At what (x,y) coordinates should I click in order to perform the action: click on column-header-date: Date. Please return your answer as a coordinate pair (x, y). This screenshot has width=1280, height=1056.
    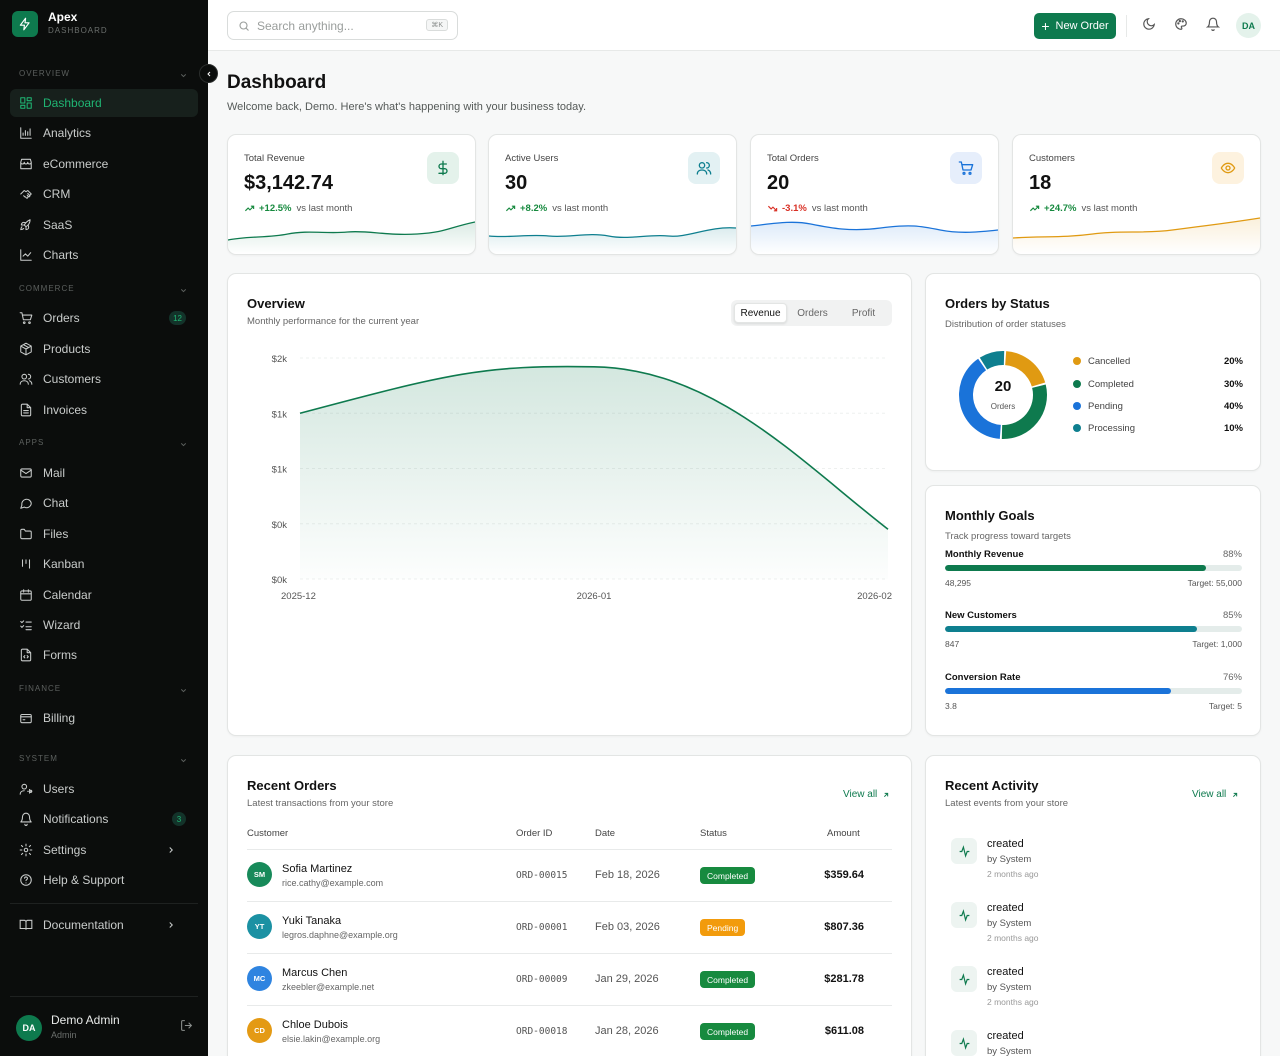
    Looking at the image, I should click on (605, 833).